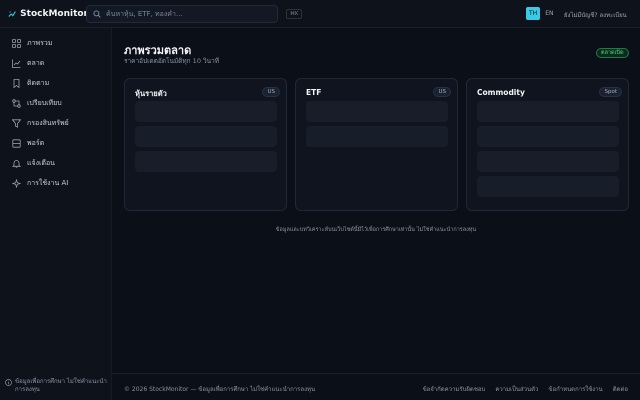 The image size is (640, 400). Describe the element at coordinates (16, 143) in the screenshot. I see `portfolio-icon` at that location.